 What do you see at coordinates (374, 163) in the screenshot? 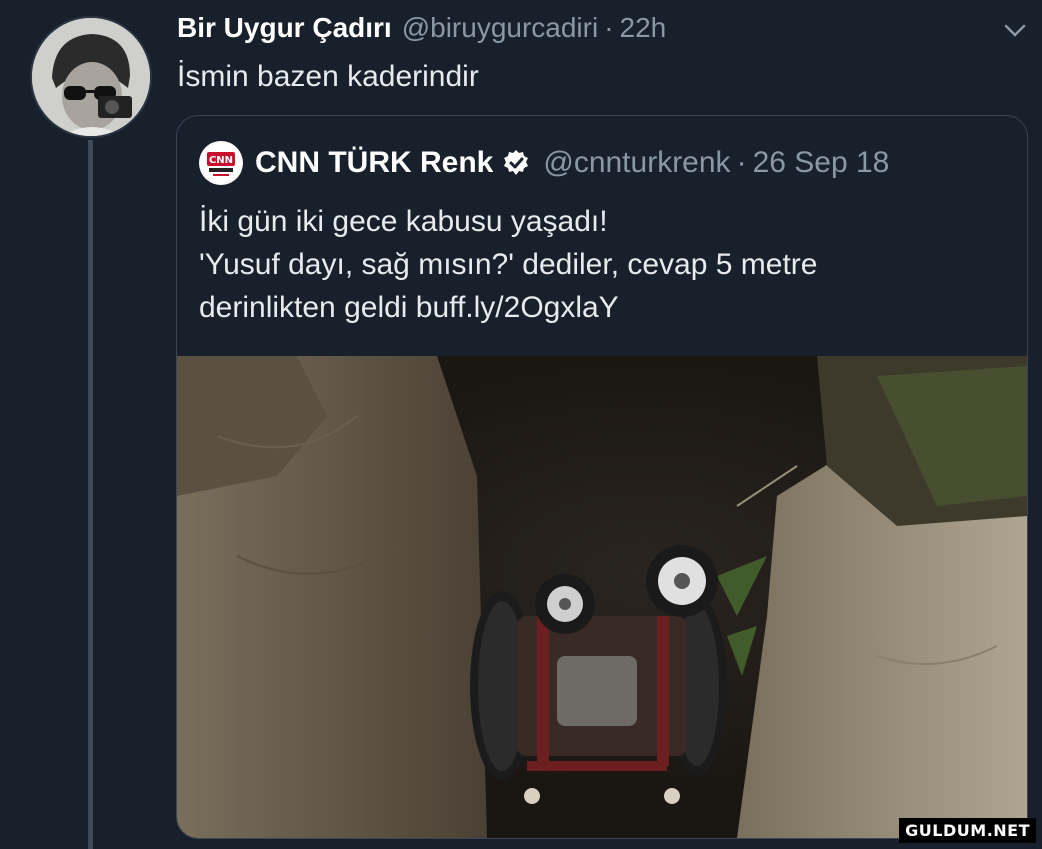
I see `quoted-author-name: CNN TÜRK Renk` at bounding box center [374, 163].